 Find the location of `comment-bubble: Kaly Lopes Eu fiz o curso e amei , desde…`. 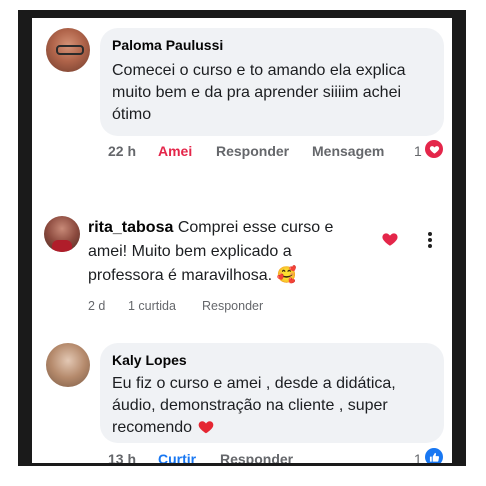

comment-bubble: Kaly Lopes Eu fiz o curso e amei , desde… is located at coordinates (272, 393).